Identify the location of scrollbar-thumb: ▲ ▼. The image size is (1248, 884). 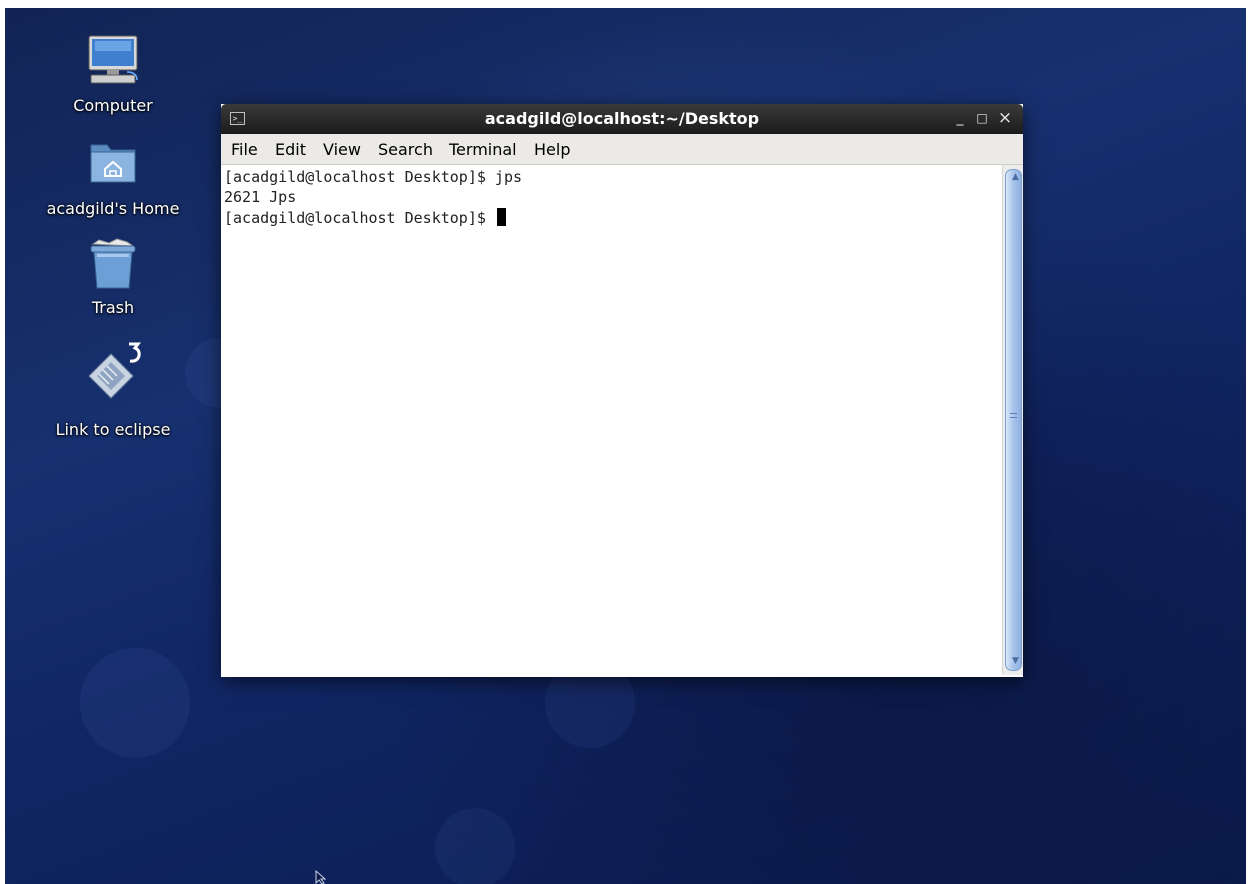
(1013, 420).